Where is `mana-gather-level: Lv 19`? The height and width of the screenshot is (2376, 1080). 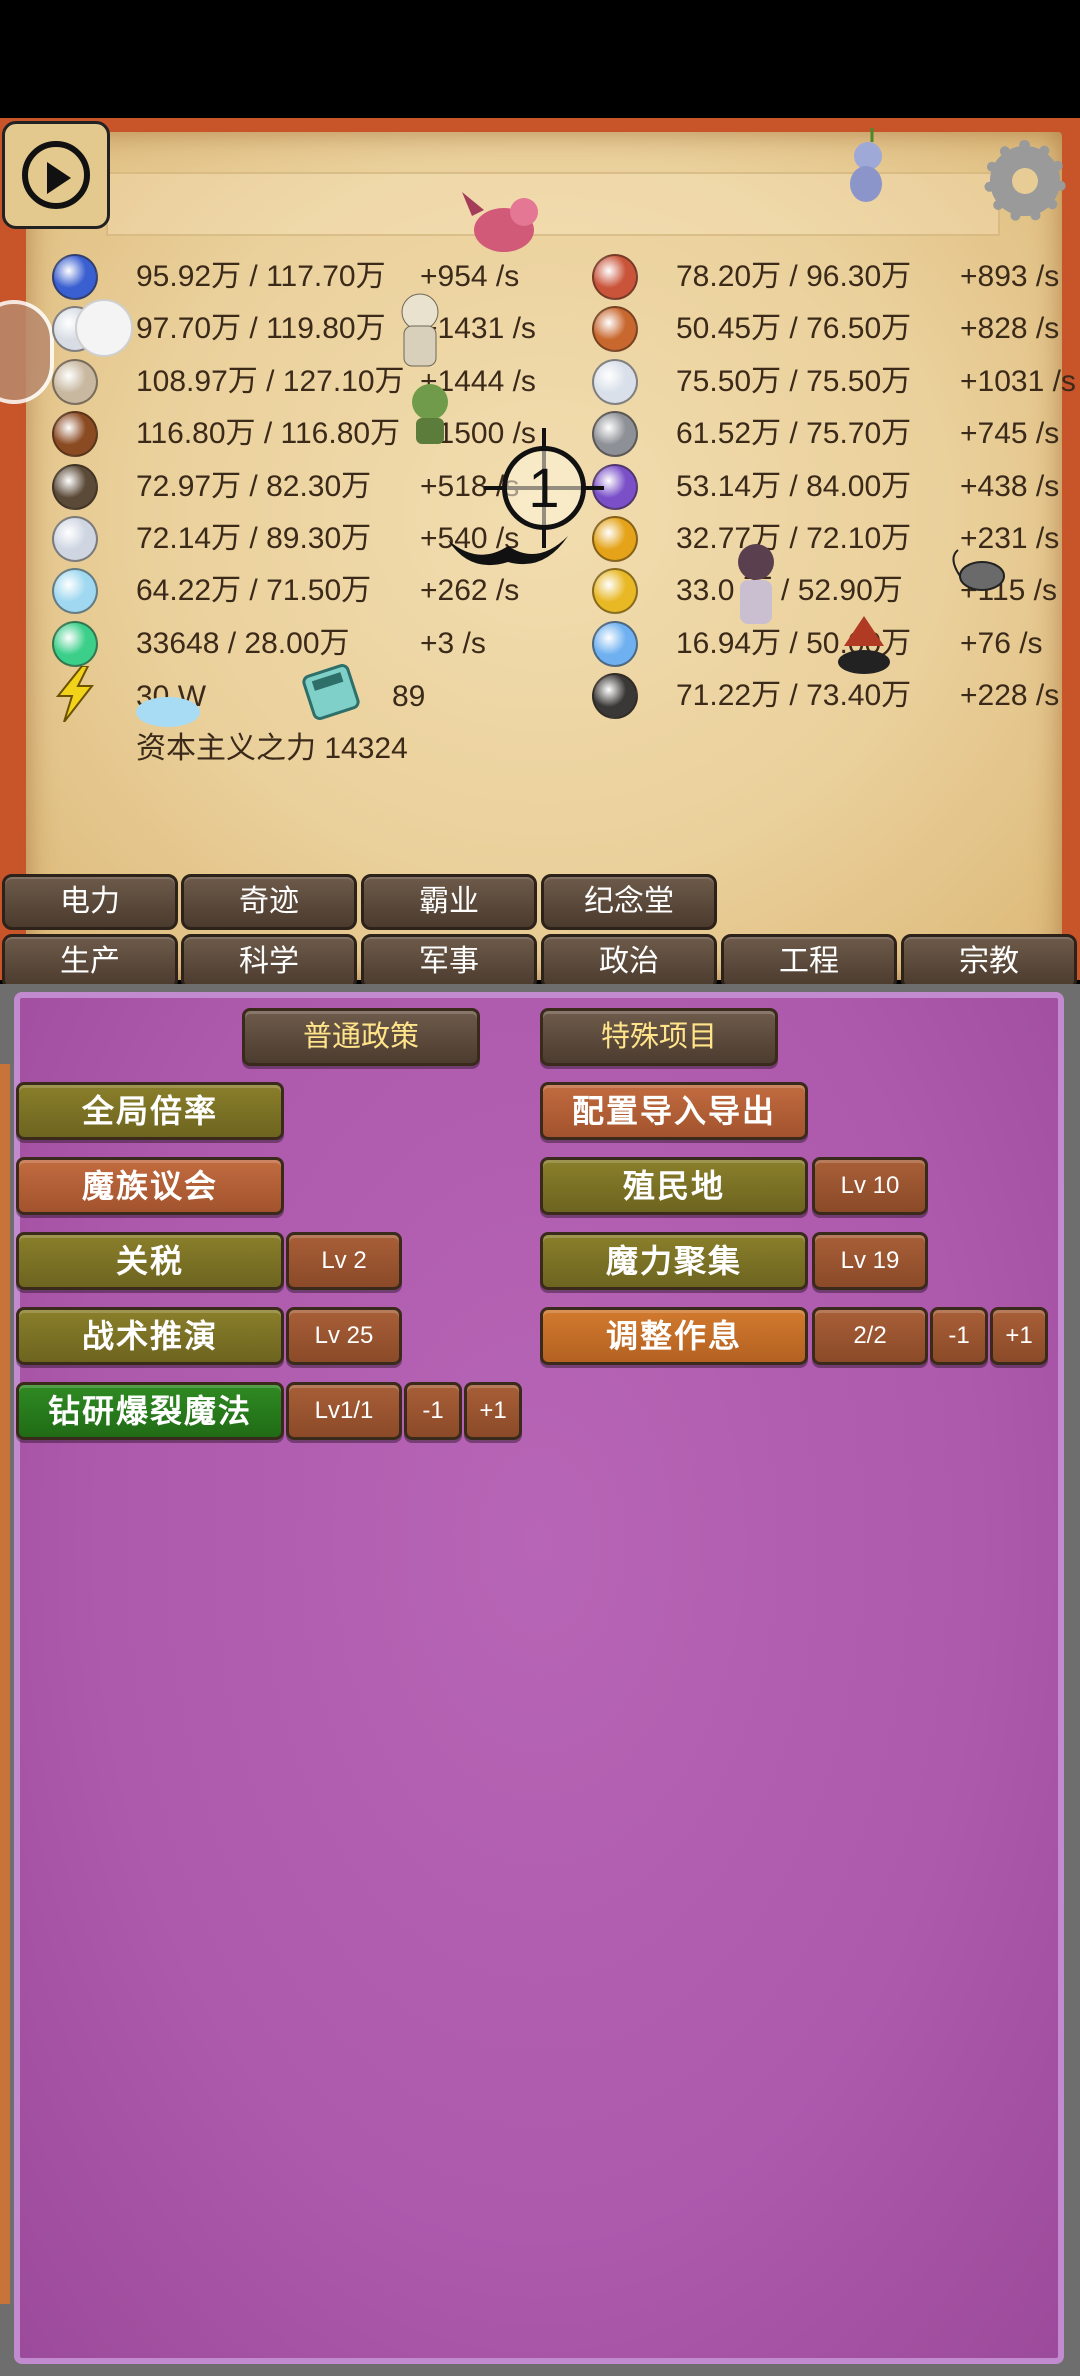
mana-gather-level: Lv 19 is located at coordinates (870, 1261).